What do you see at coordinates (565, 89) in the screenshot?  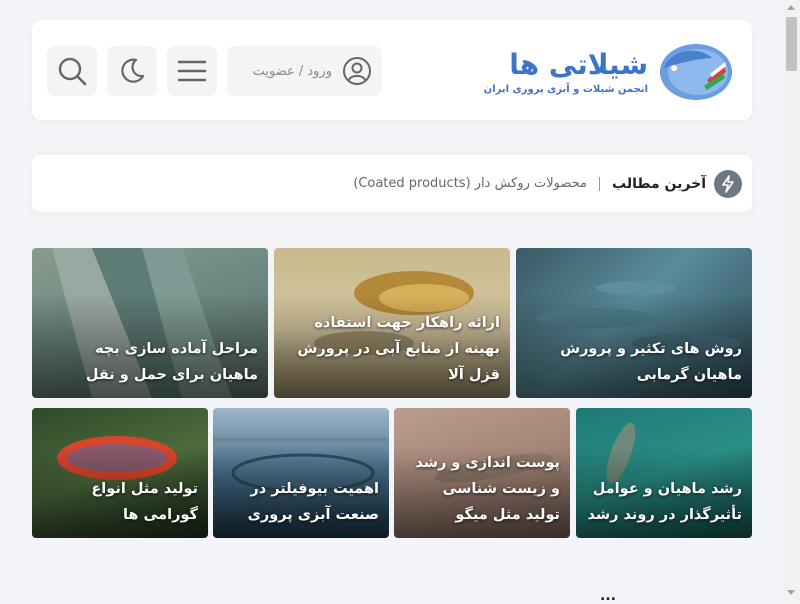 I see `logo-subtitle: انجمن شیلات و آبزی پروری ایران` at bounding box center [565, 89].